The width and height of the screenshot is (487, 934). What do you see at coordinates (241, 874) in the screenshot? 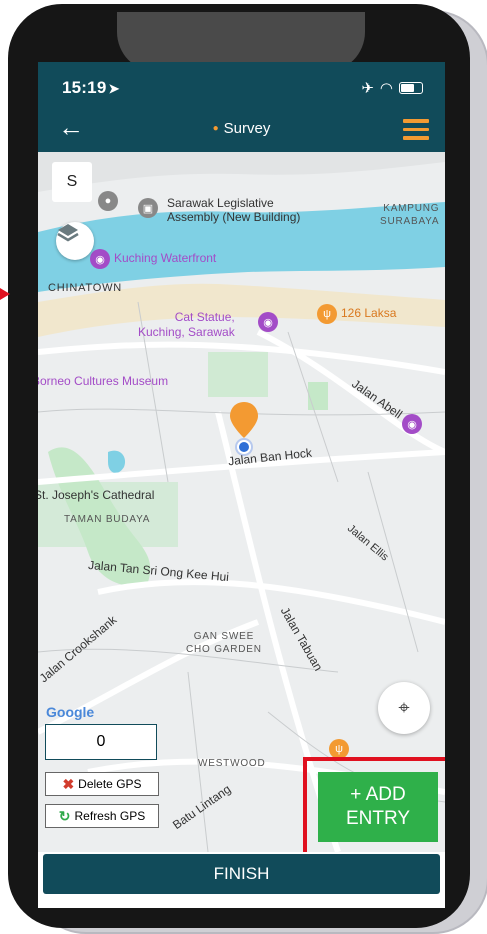
I see `finish-button: FINISH` at bounding box center [241, 874].